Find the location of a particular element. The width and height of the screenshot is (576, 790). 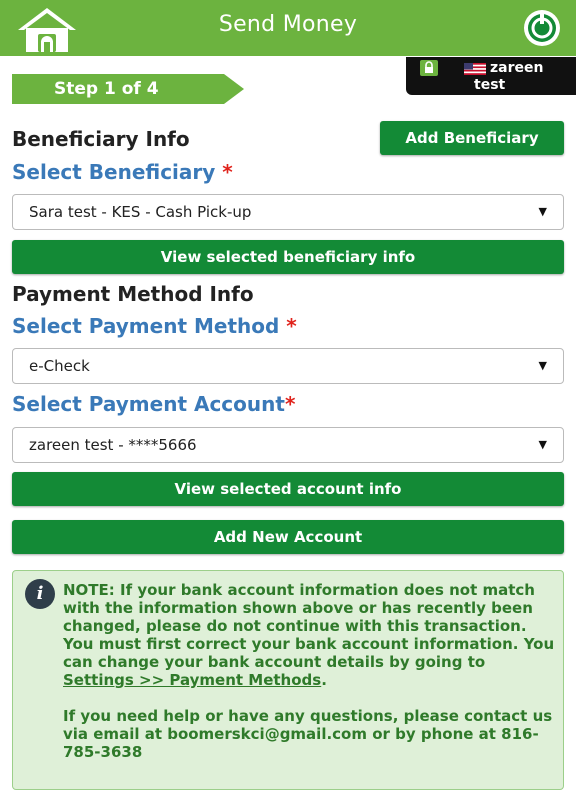

user-last-name: test is located at coordinates (490, 85).